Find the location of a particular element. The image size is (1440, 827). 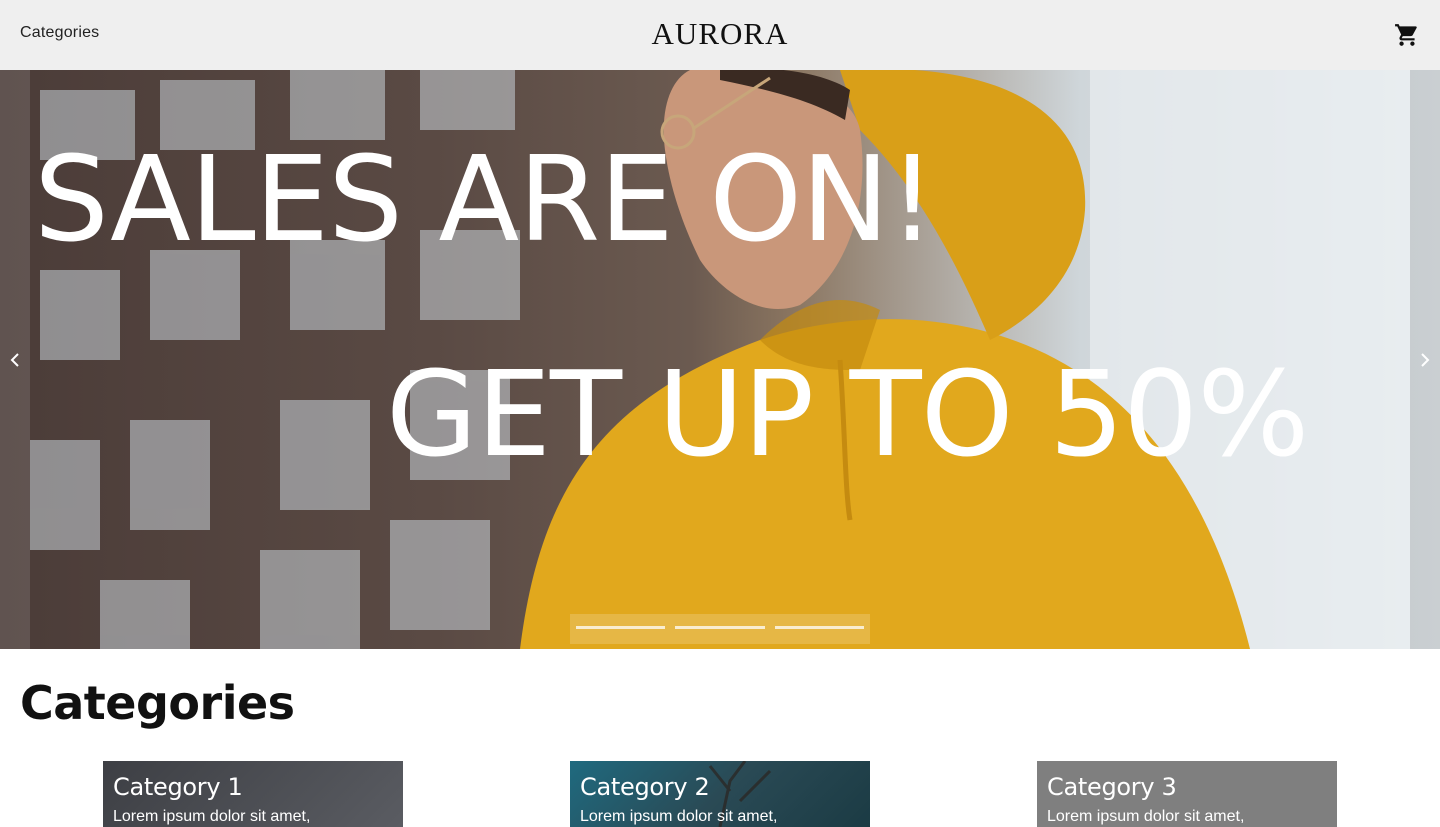

category-card-3: Category 3 Lorem ipsum dolor sit amet, is located at coordinates (1187, 794).